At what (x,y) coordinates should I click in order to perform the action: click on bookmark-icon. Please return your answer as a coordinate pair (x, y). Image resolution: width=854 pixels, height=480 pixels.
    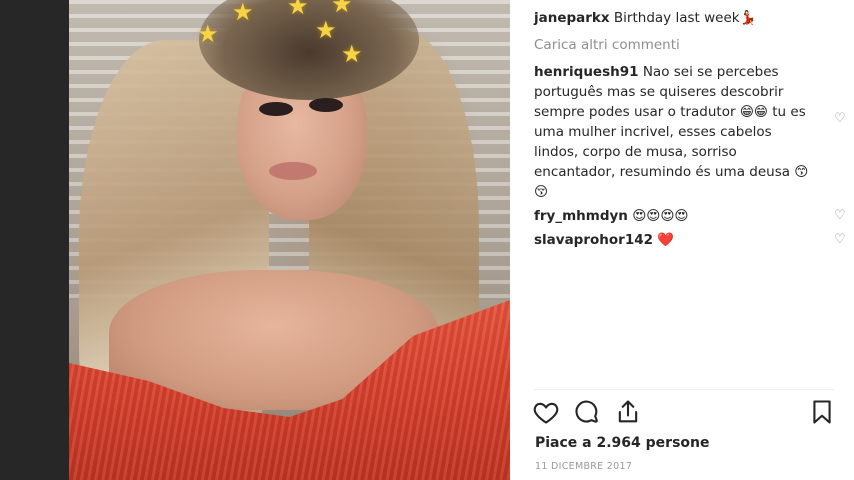
    Looking at the image, I should click on (822, 413).